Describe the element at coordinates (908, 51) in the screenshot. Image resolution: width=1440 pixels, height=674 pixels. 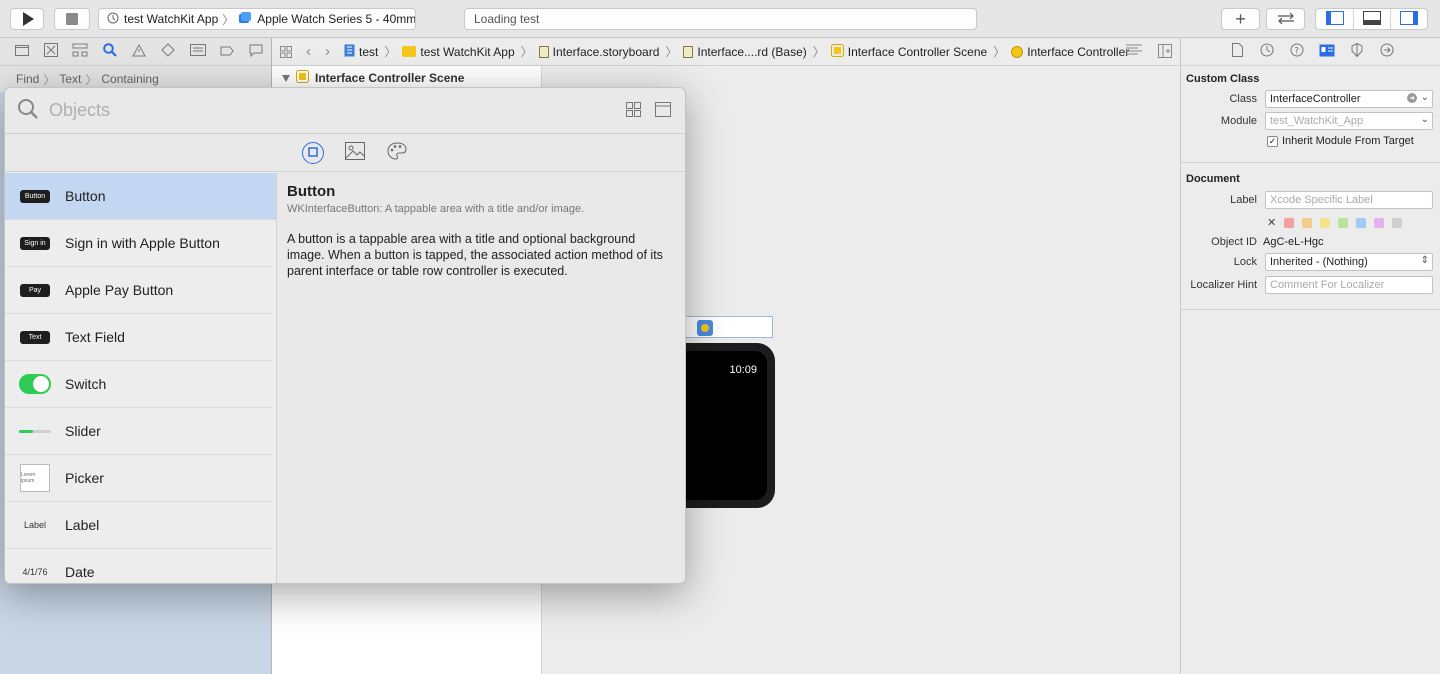
I see `crumb-scene: Interface Controller Scene` at that location.